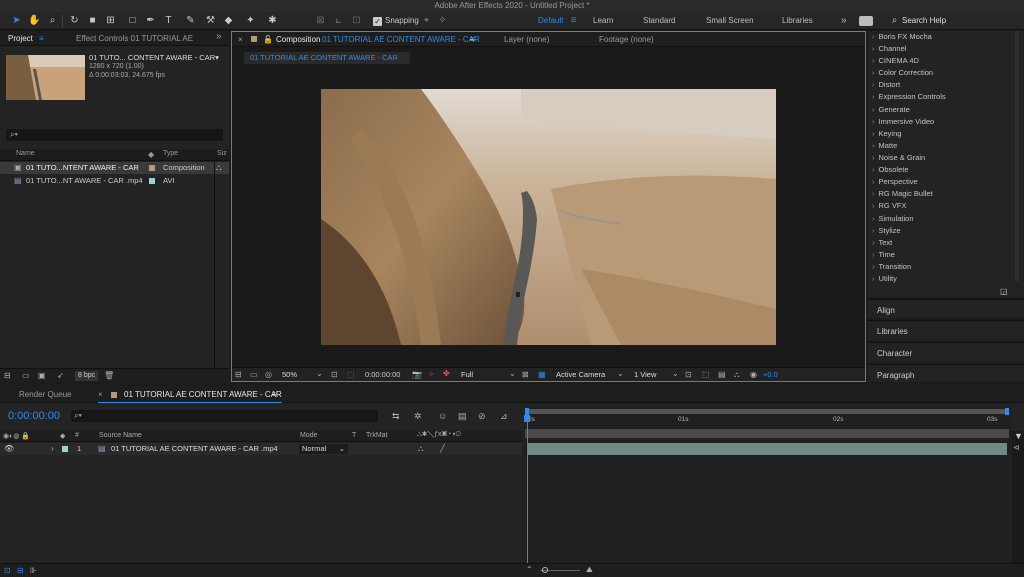 The image size is (1024, 577). Describe the element at coordinates (525, 375) in the screenshot. I see `region-of-interest-icon: ⊠` at that location.